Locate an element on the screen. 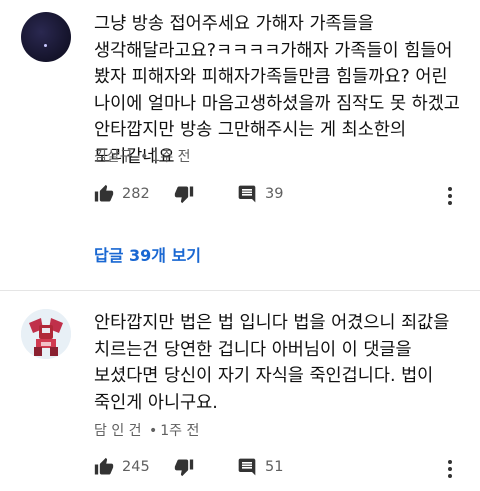 The image size is (480, 491). comment-meta: 김살구 • 1주 전 is located at coordinates (142, 156).